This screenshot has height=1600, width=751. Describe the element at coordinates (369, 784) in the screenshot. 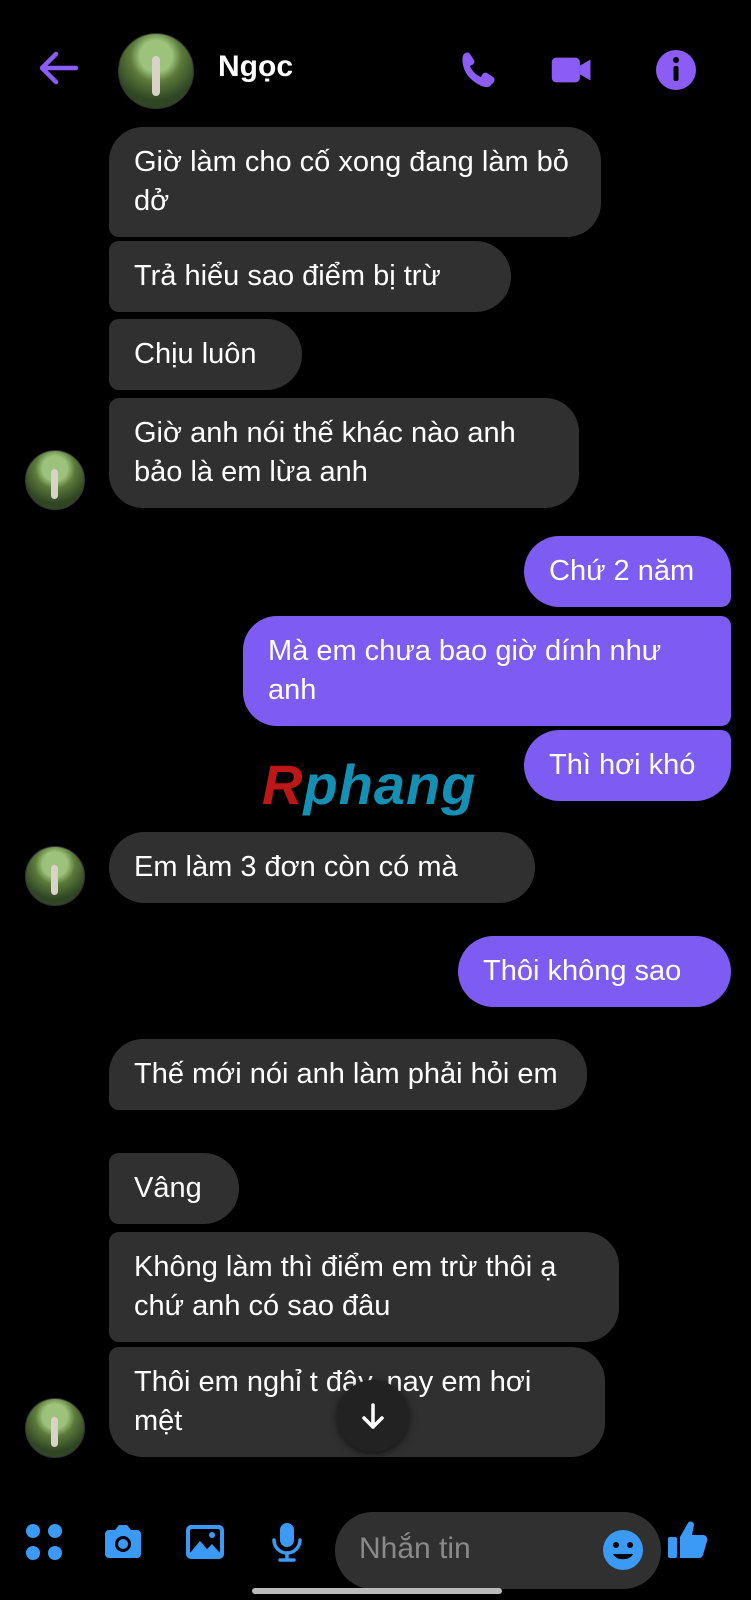

I see `watermark-logo: Rphang` at that location.